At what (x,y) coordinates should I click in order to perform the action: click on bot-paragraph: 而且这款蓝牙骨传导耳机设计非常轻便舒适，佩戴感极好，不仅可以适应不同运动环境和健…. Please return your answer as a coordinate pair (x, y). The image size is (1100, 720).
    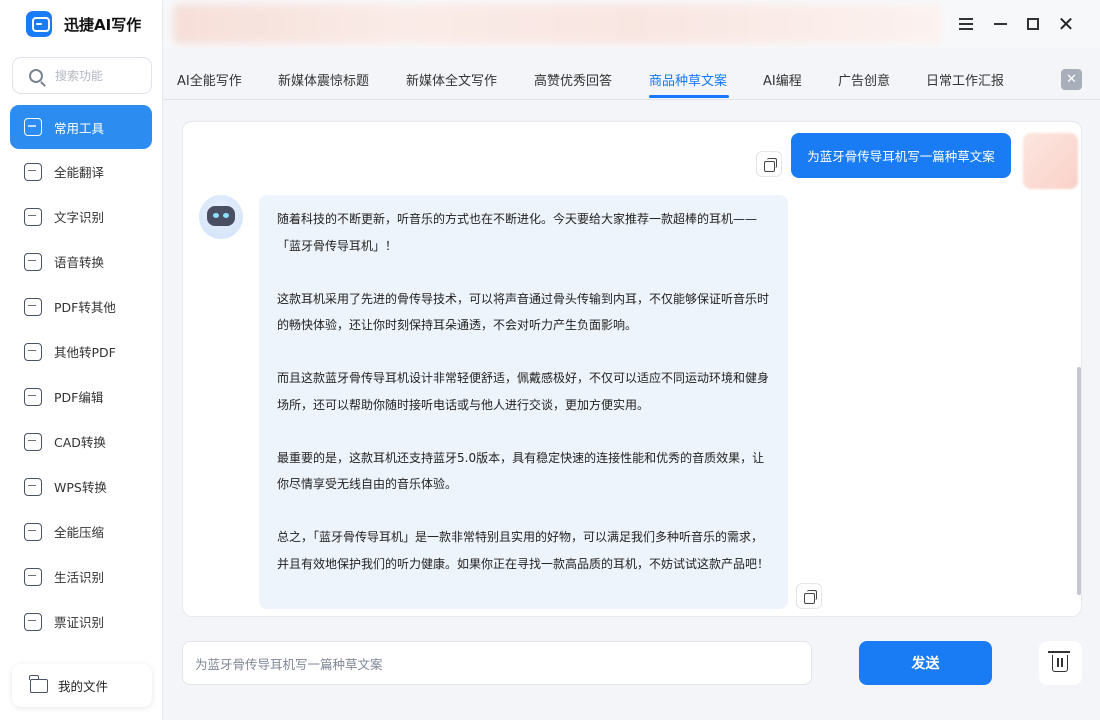
    Looking at the image, I should click on (523, 391).